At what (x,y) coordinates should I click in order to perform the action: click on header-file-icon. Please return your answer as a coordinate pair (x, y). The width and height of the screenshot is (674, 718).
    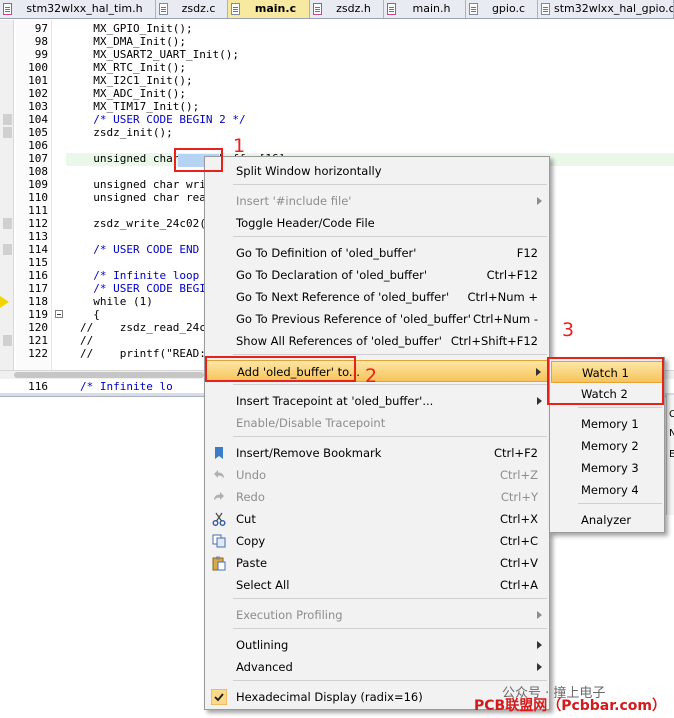
    Looking at the image, I should click on (7, 9).